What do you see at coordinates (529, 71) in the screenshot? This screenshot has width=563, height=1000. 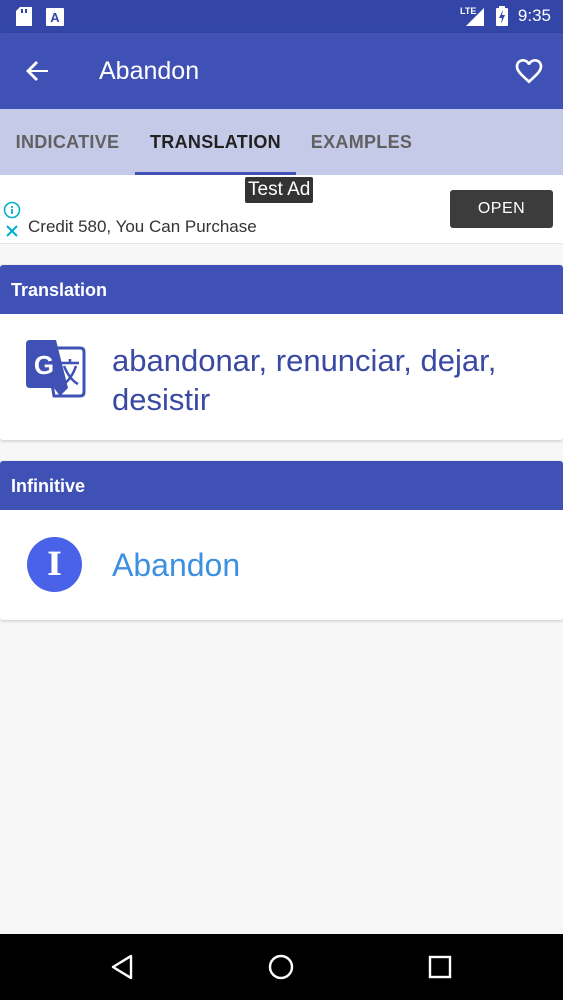 I see `heart-outline-icon` at bounding box center [529, 71].